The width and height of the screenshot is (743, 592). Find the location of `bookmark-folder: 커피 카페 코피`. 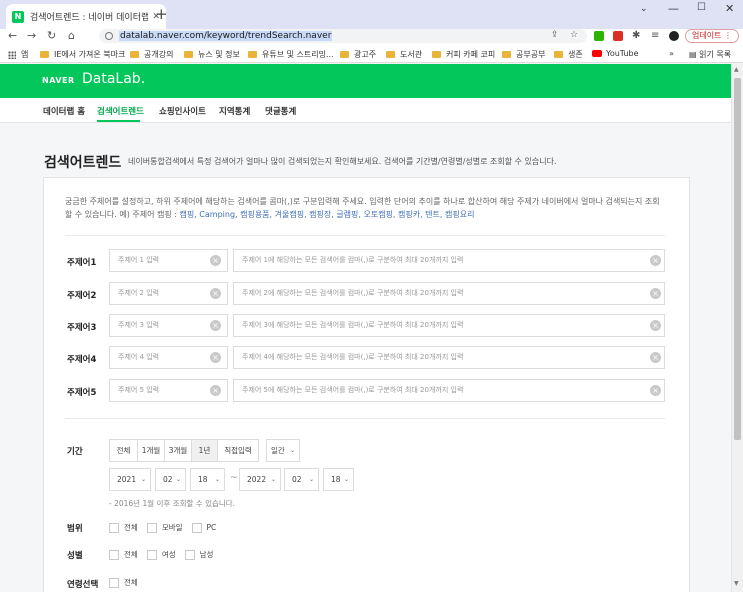

bookmark-folder: 커피 카페 코피 is located at coordinates (463, 54).